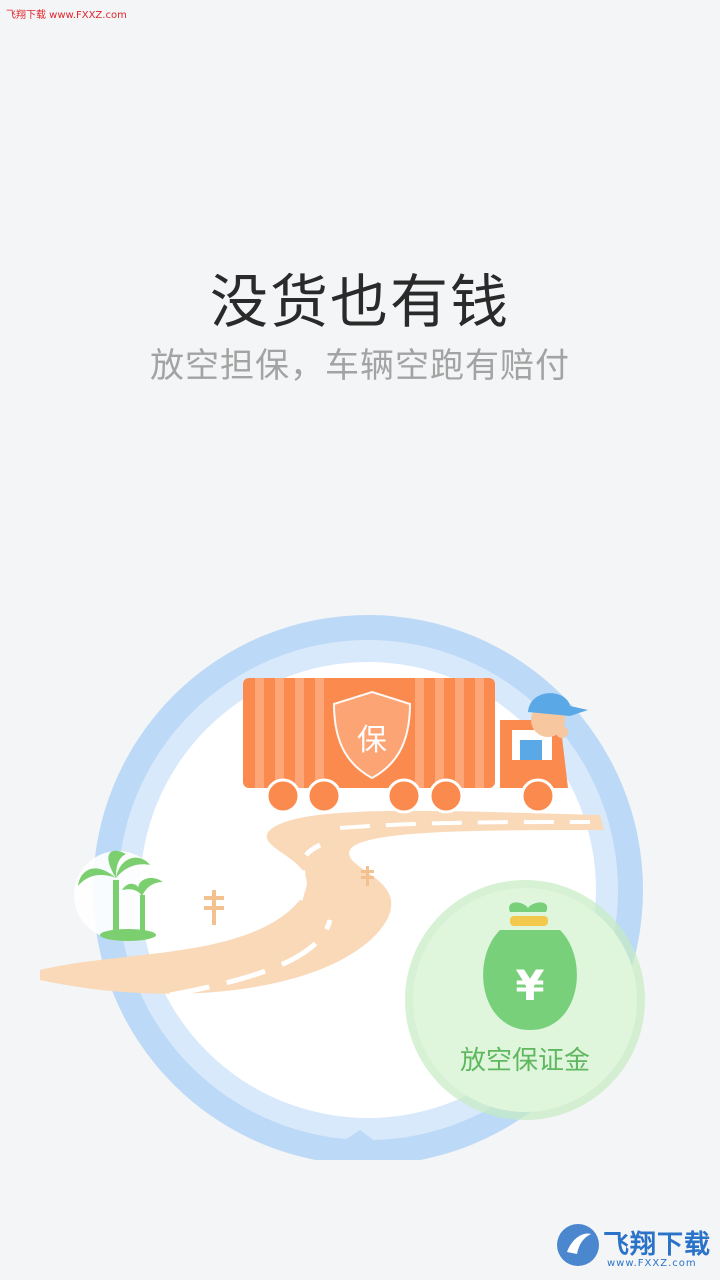  I want to click on brand-url: www.FXXZ.com, so click(652, 1263).